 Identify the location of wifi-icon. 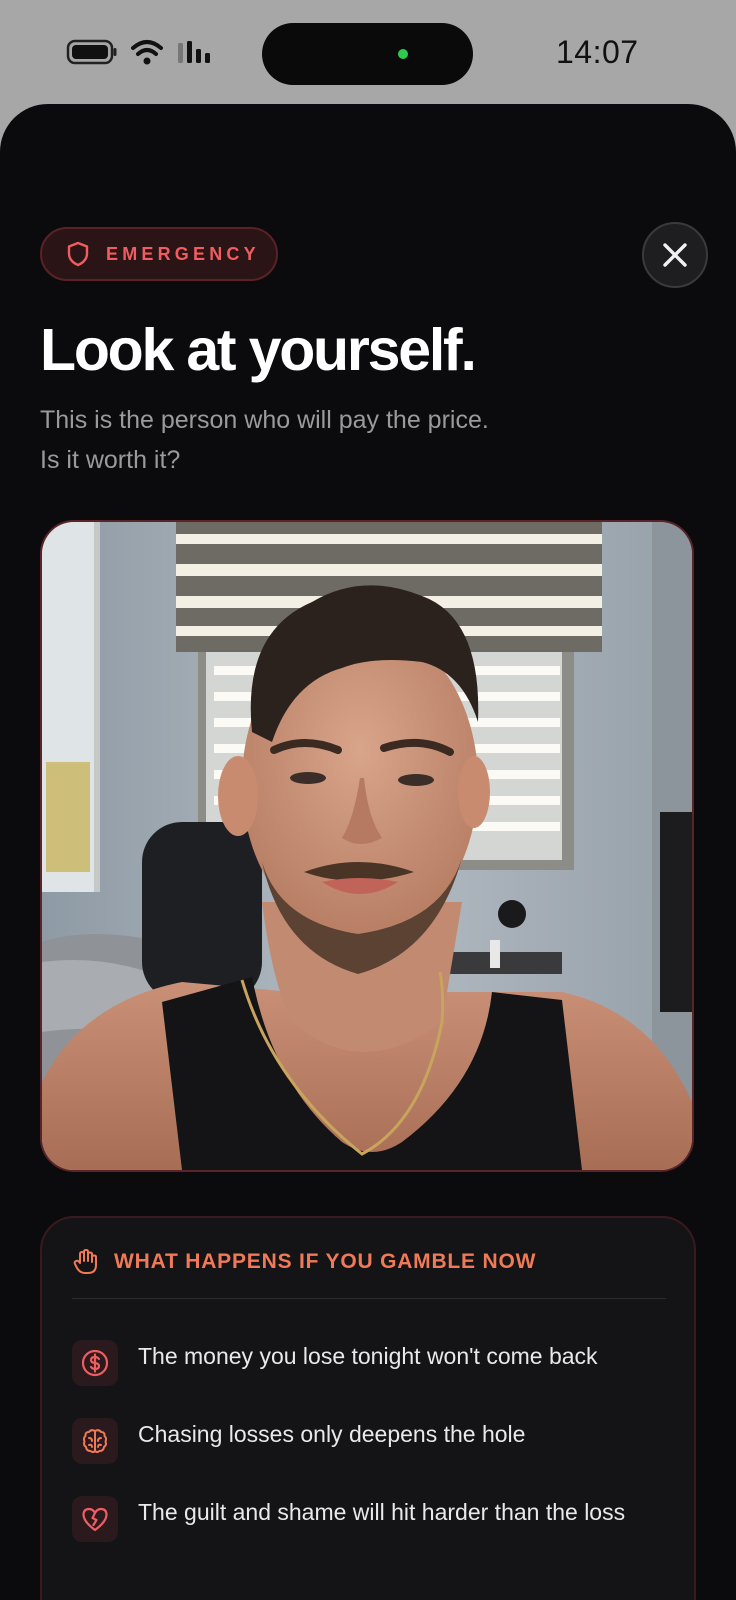
(147, 52).